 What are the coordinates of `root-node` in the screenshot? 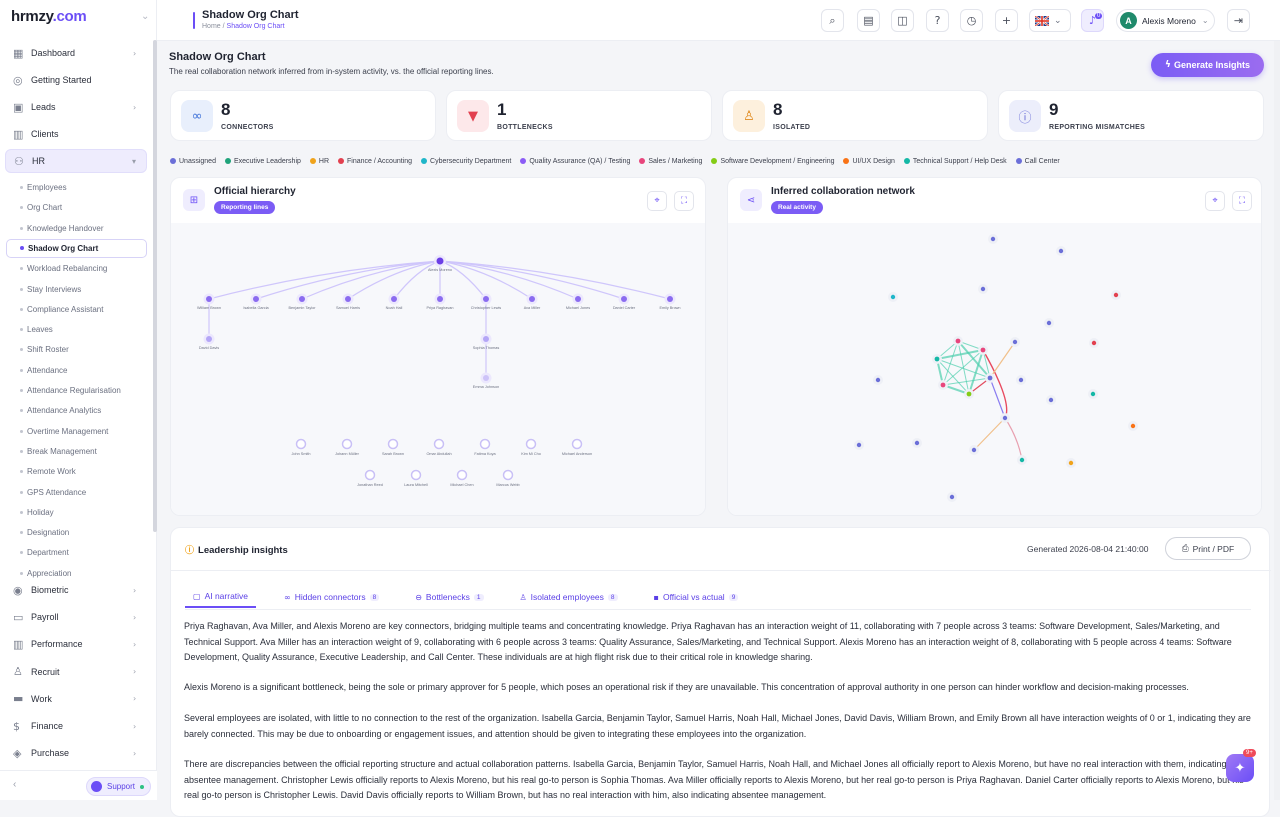 It's located at (440, 261).